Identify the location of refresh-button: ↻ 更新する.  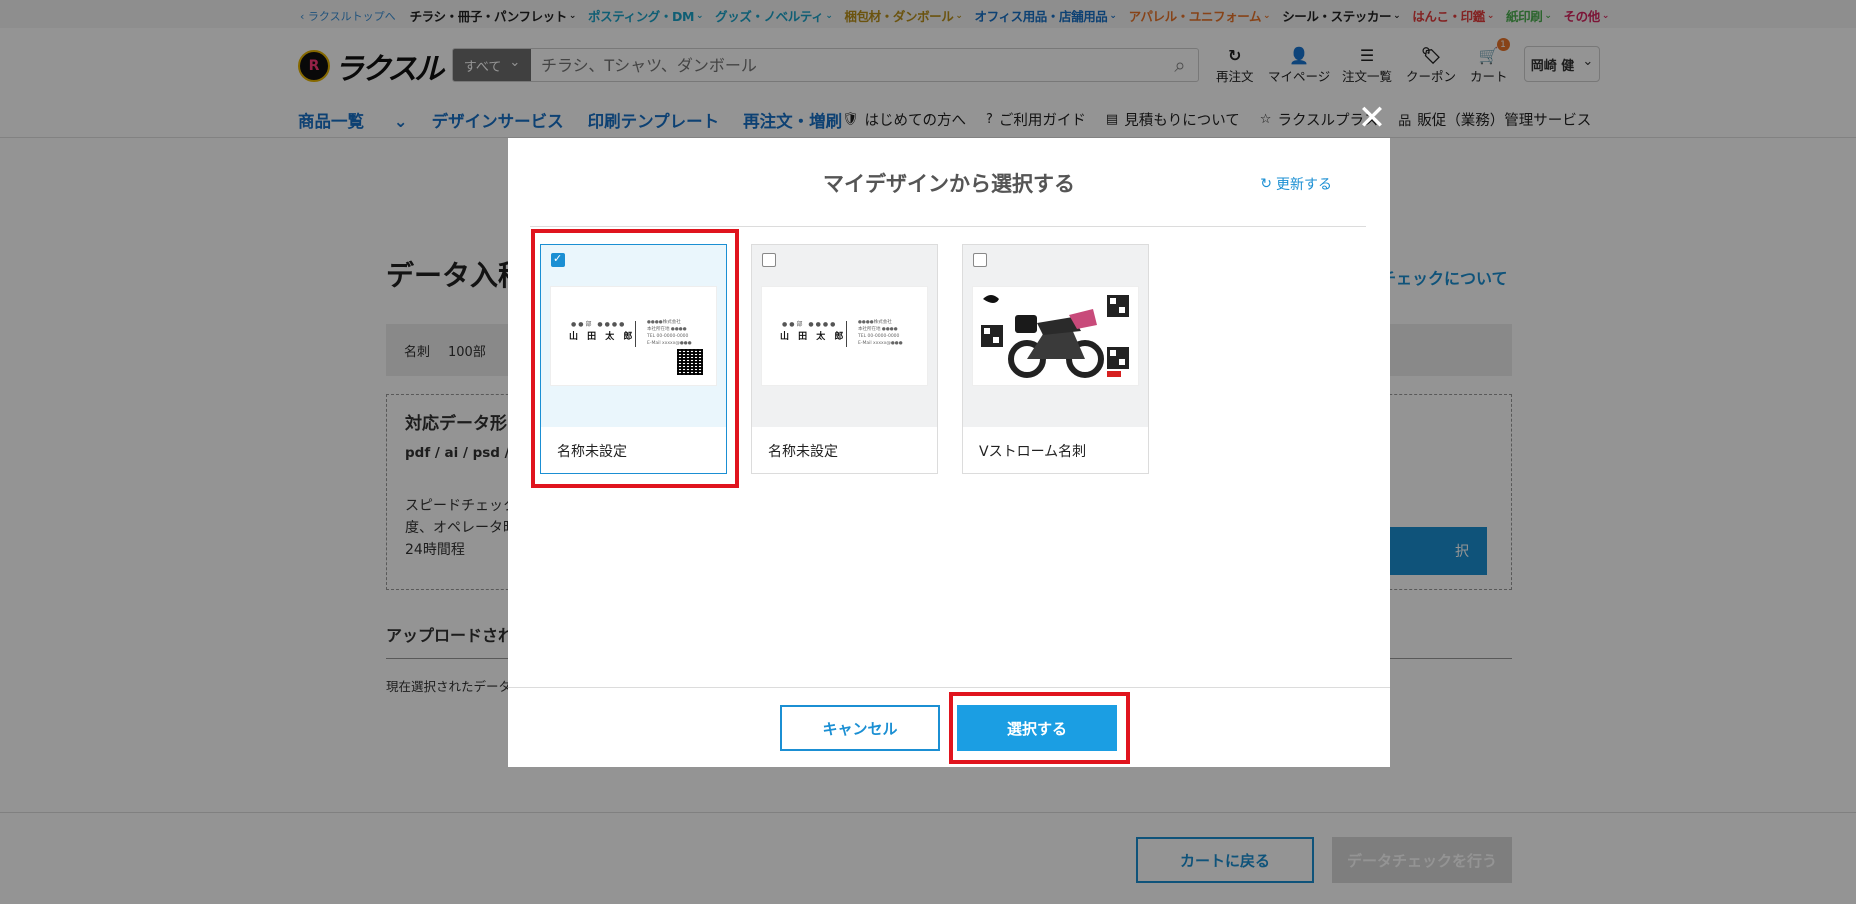
(1296, 184).